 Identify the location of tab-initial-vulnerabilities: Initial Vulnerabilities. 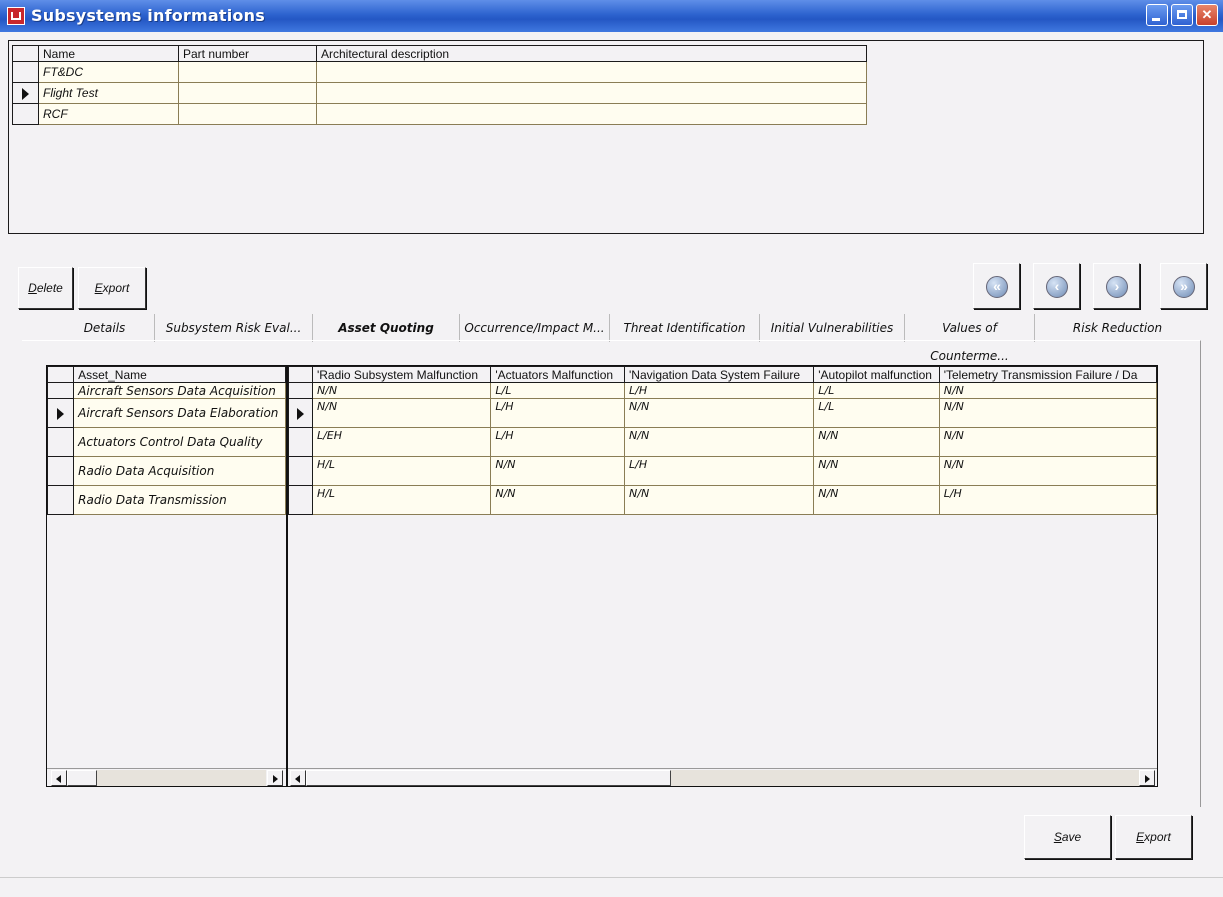
(832, 328).